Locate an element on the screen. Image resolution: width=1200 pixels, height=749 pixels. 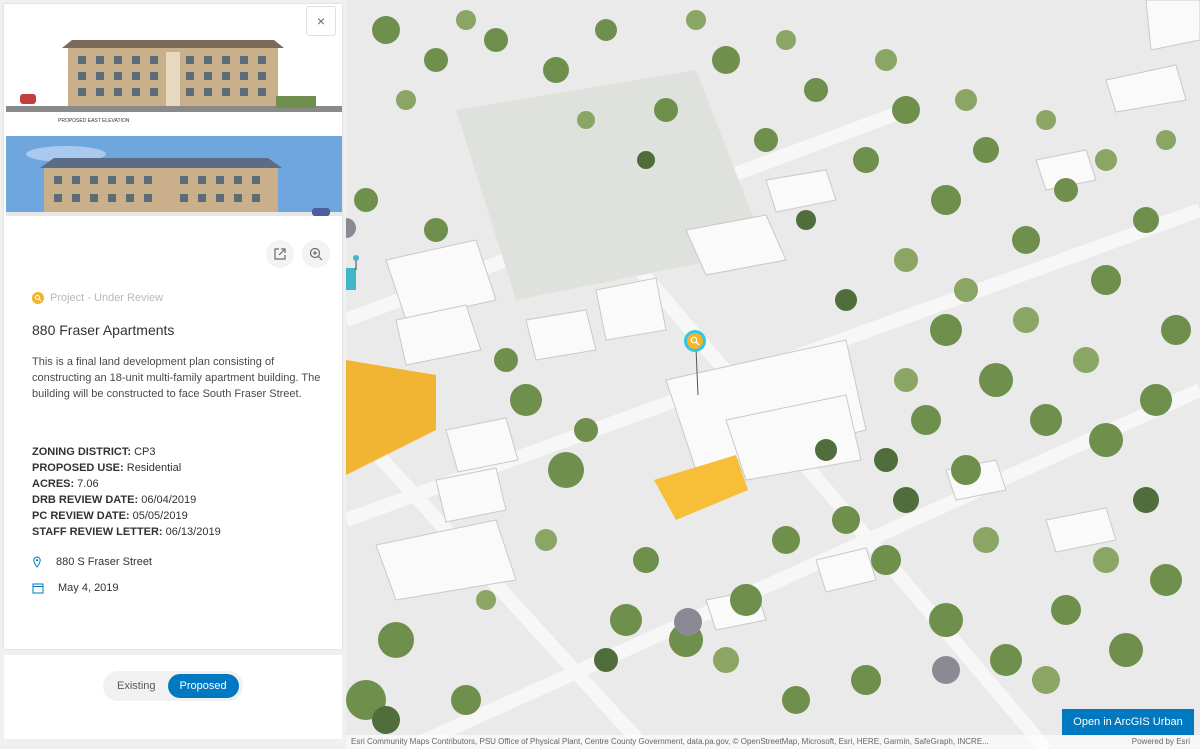
building-elevation-images: PROPOSED EAST ELEVATION is located at coordinates (174, 126).